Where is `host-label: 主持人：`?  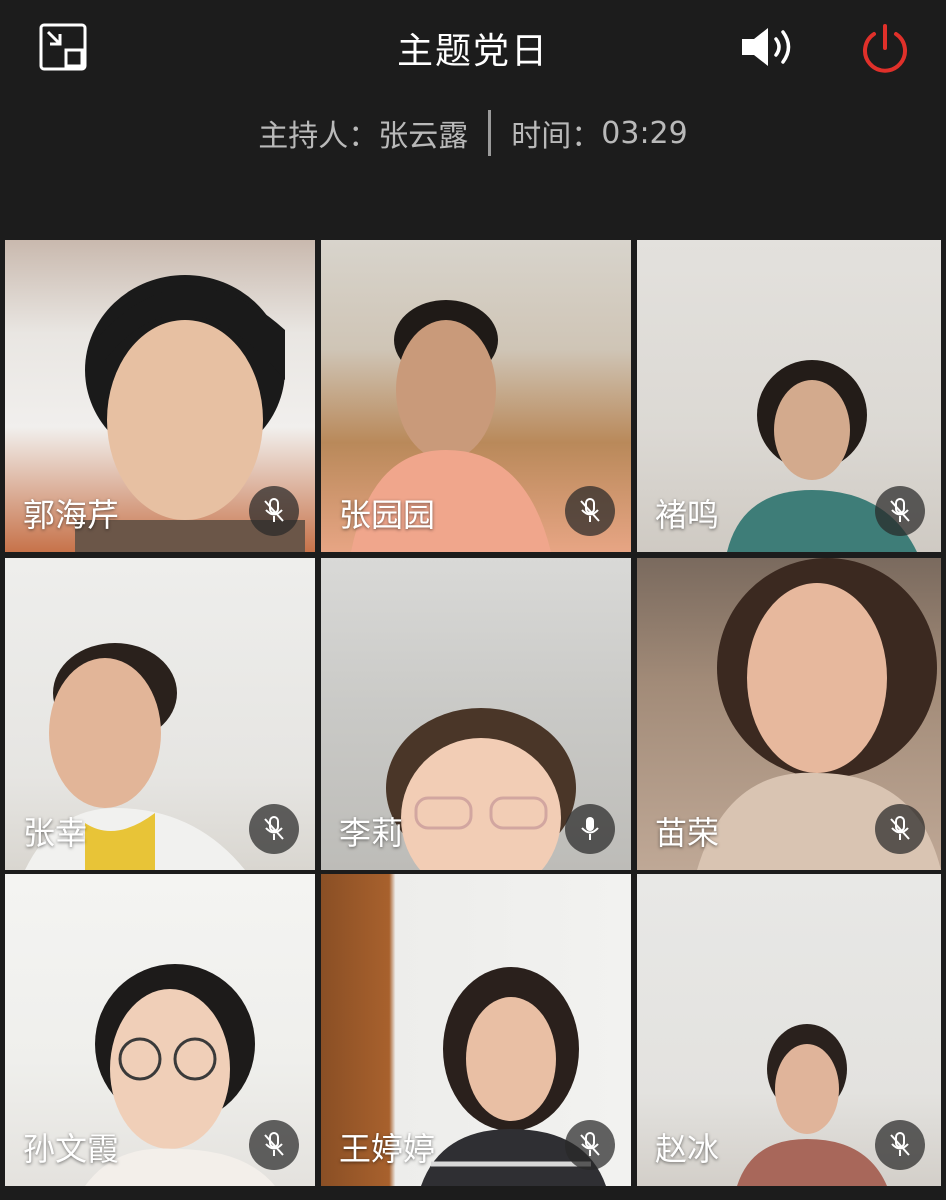 host-label: 主持人： is located at coordinates (318, 136).